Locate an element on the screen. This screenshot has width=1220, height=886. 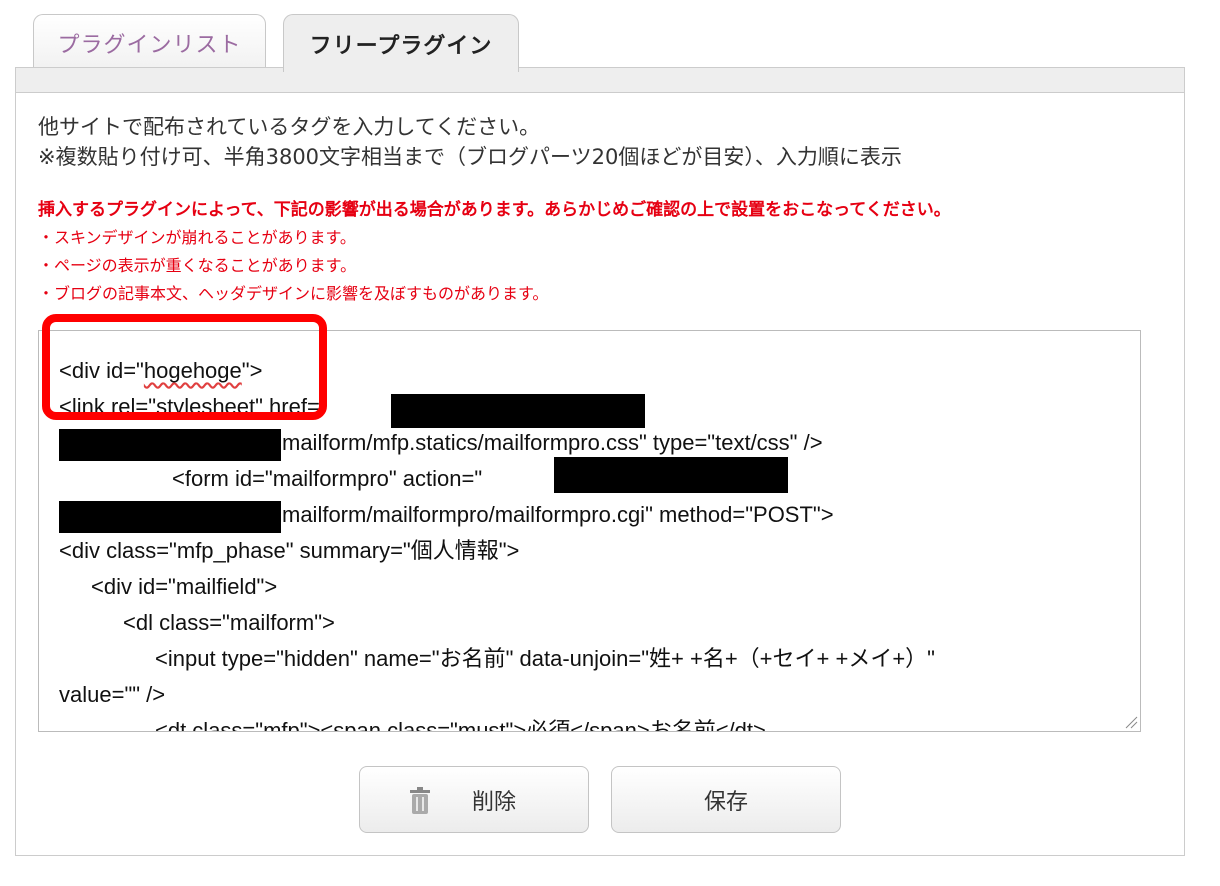
instruction-line-1: 他サイトで配布されているタグを入力してください。 is located at coordinates (289, 127).